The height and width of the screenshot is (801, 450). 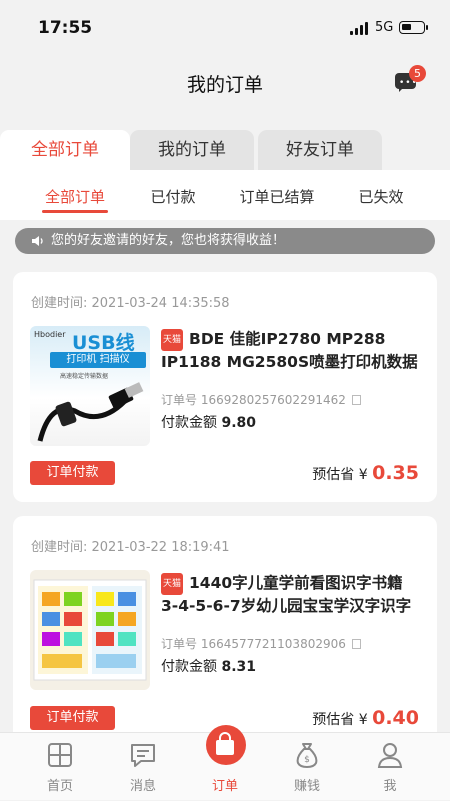 What do you see at coordinates (90, 412) in the screenshot?
I see `usb-cable-icon` at bounding box center [90, 412].